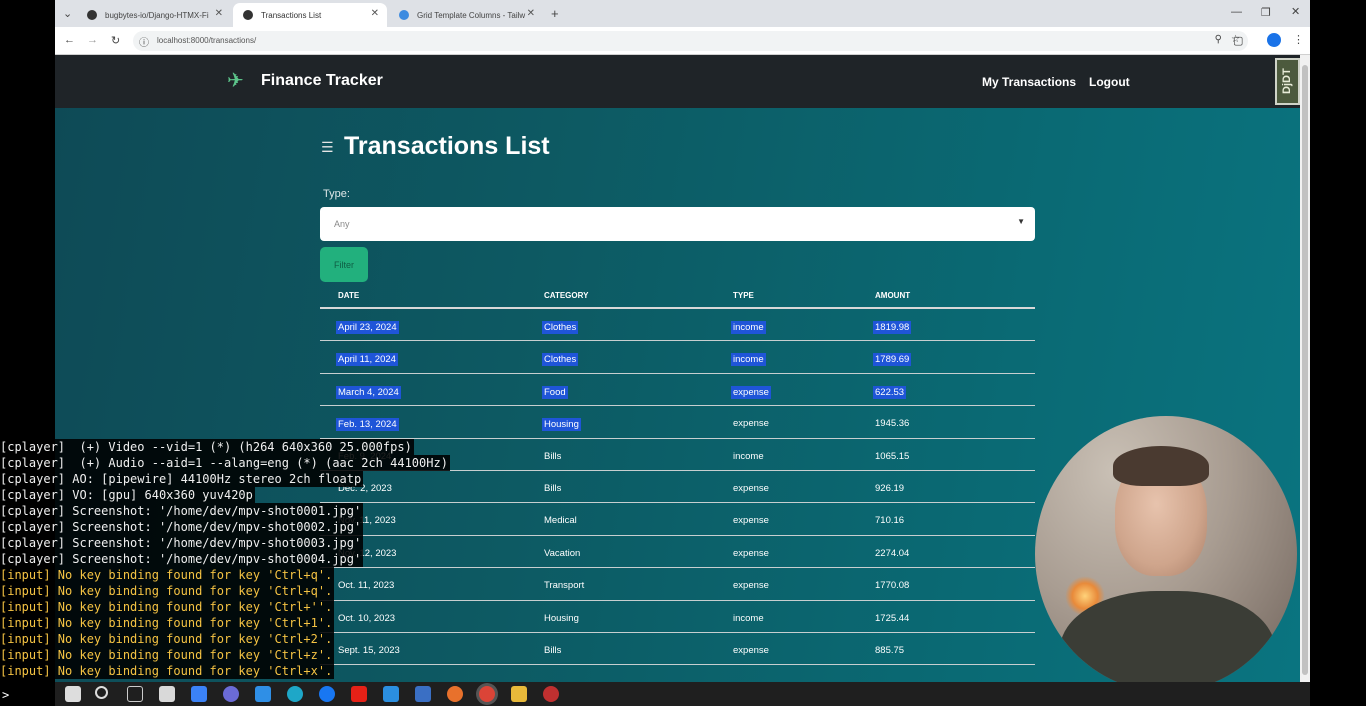  Describe the element at coordinates (487, 694) in the screenshot. I see `chrome-icon` at that location.